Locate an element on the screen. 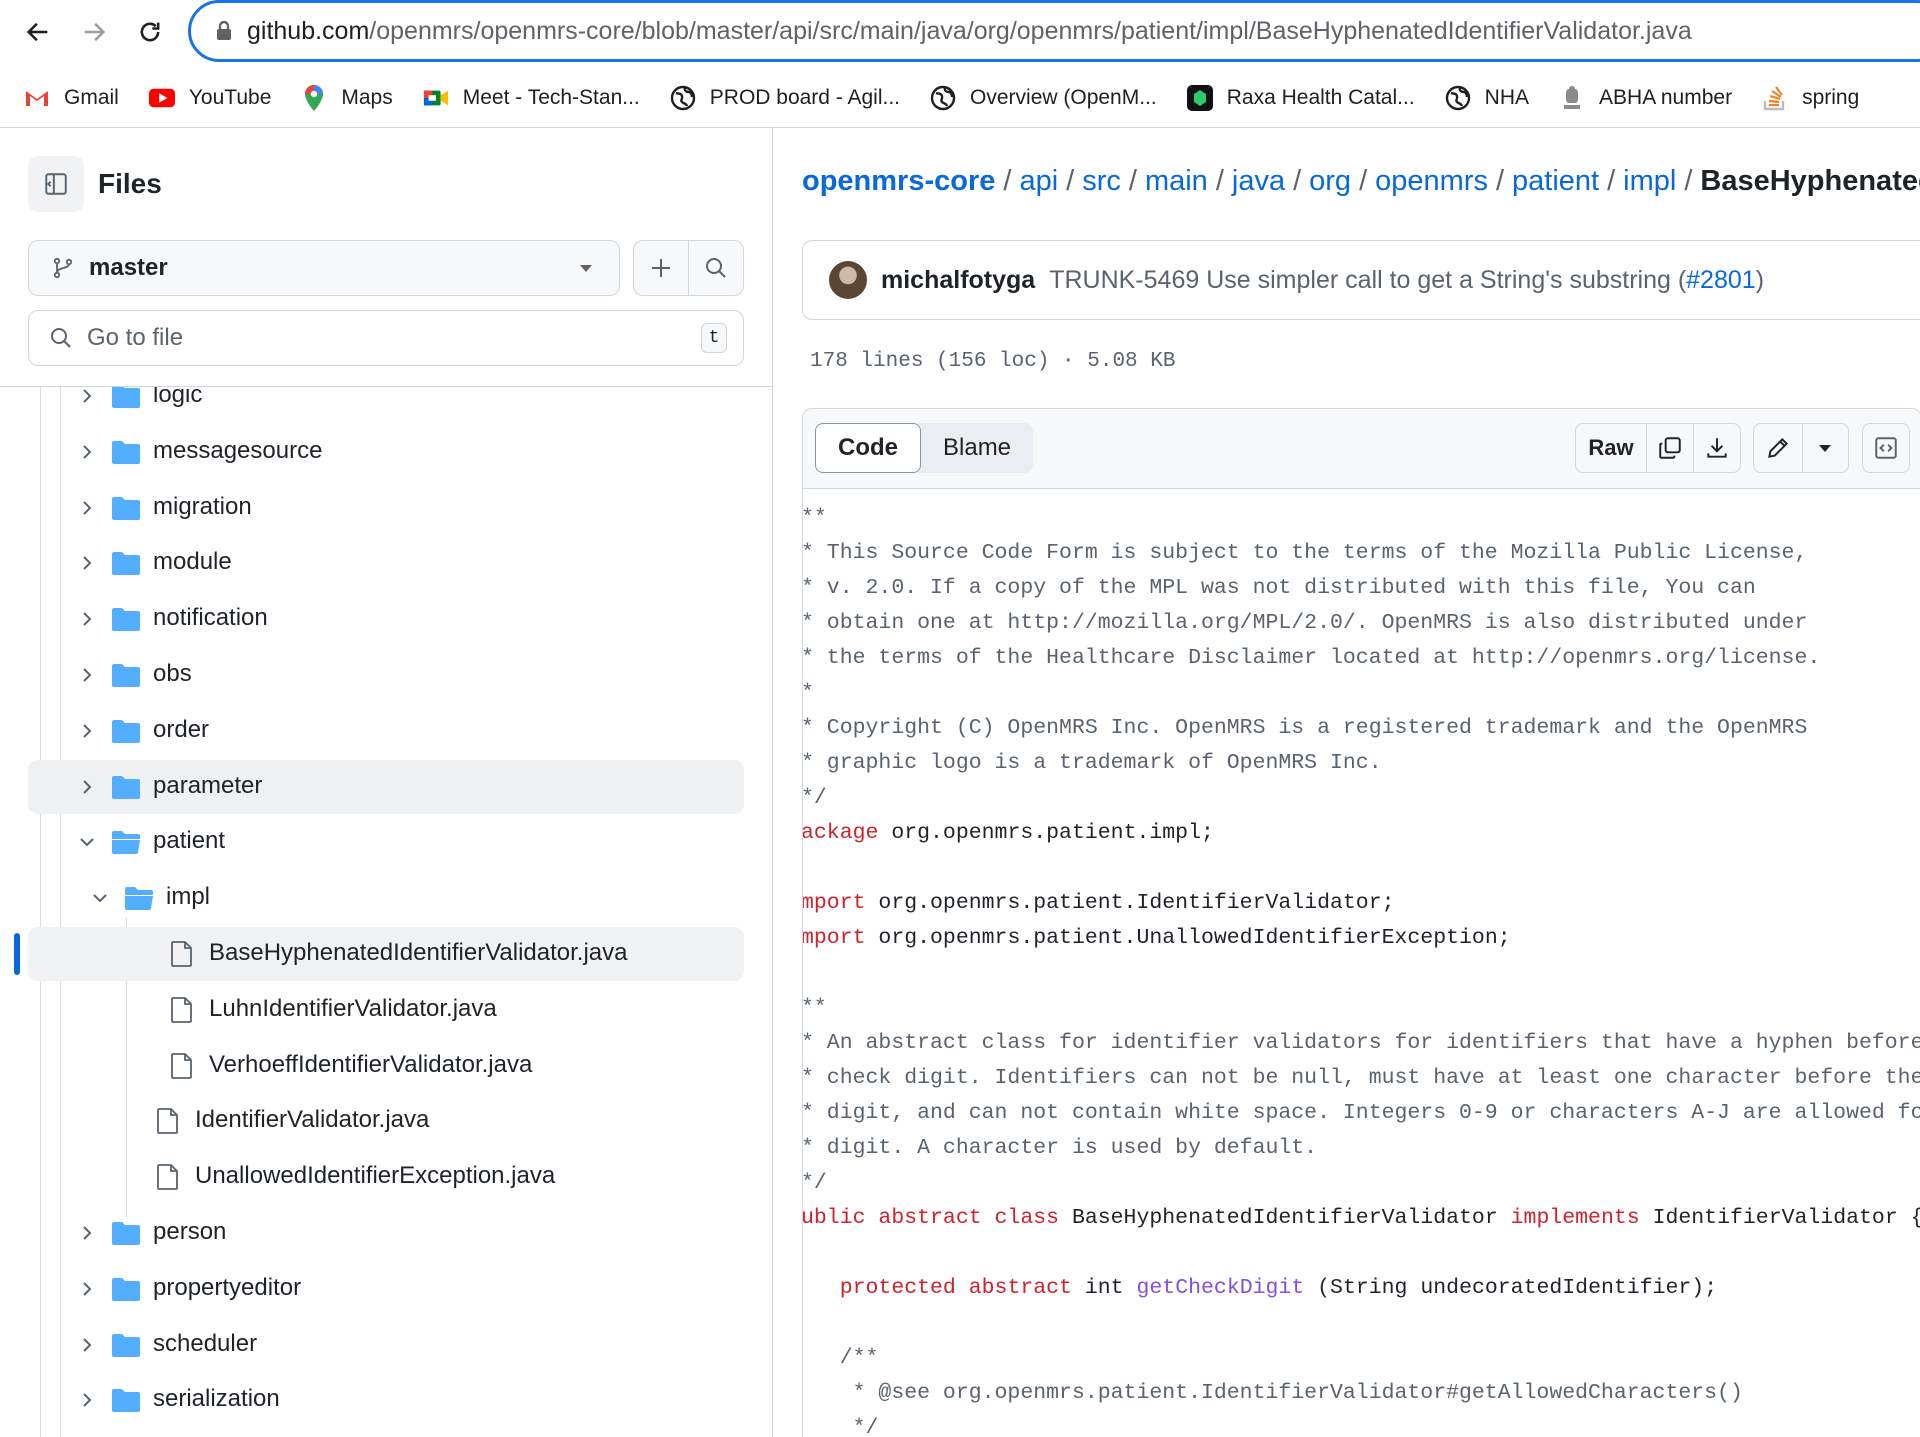 The height and width of the screenshot is (1437, 1920). go-to-file-input: Go to file t is located at coordinates (386, 338).